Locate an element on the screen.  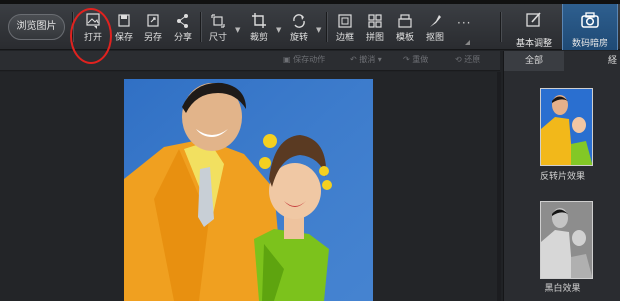
tab-all: 全部 is located at coordinates (534, 61).